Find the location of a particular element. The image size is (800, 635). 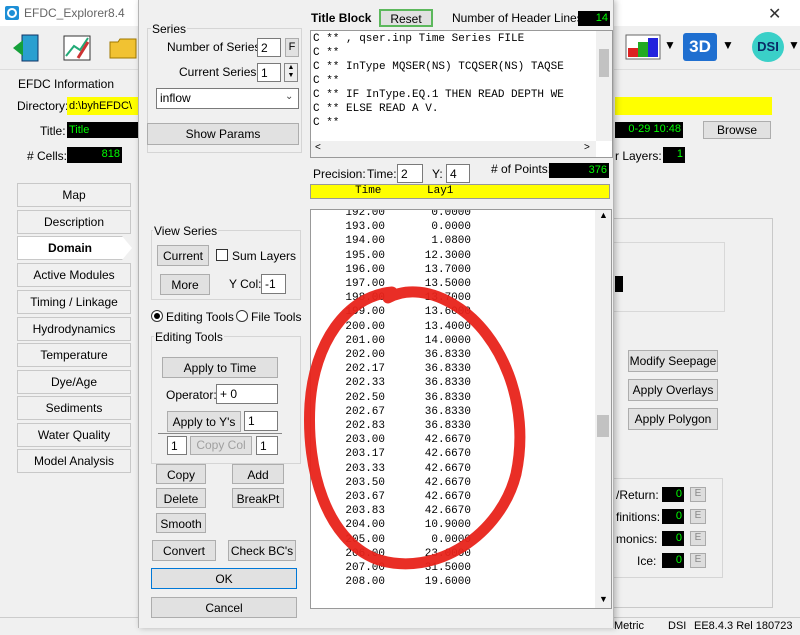

dsi-logo-icon: DSI is located at coordinates (768, 47).